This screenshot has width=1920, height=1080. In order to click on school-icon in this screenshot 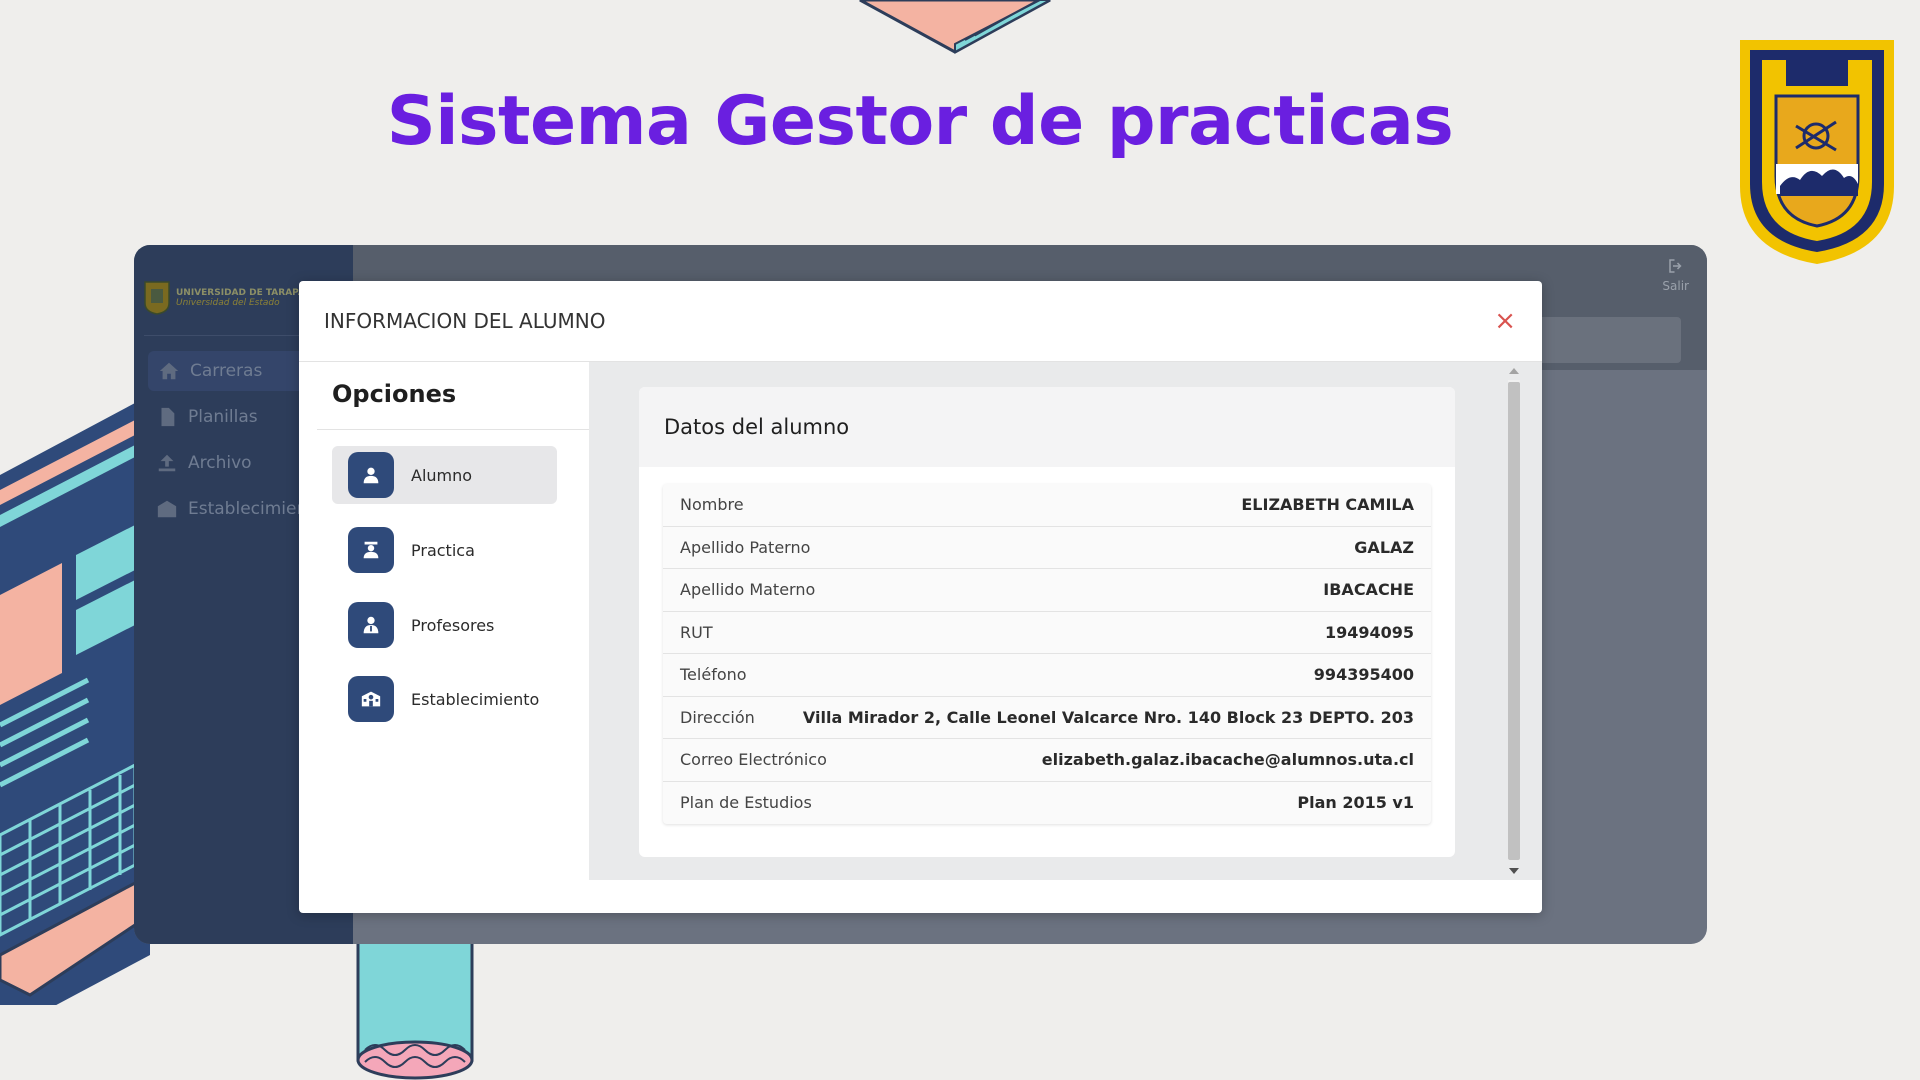, I will do `click(371, 699)`.